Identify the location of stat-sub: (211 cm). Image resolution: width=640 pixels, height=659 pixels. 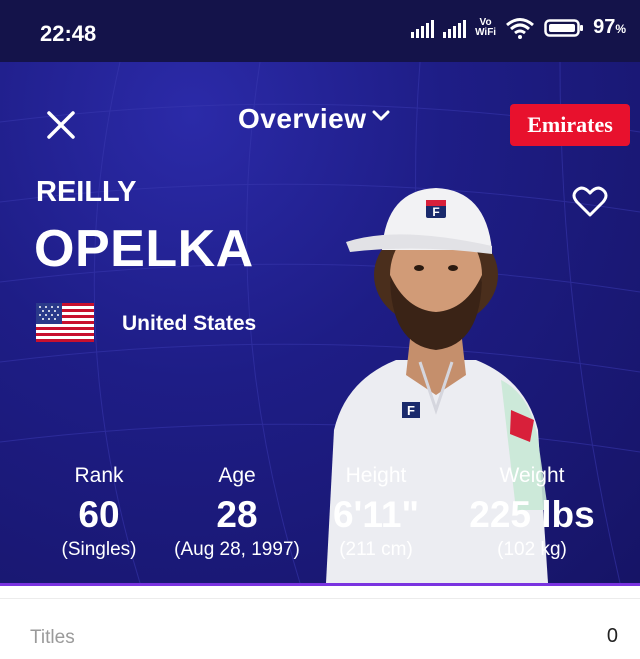
(376, 549).